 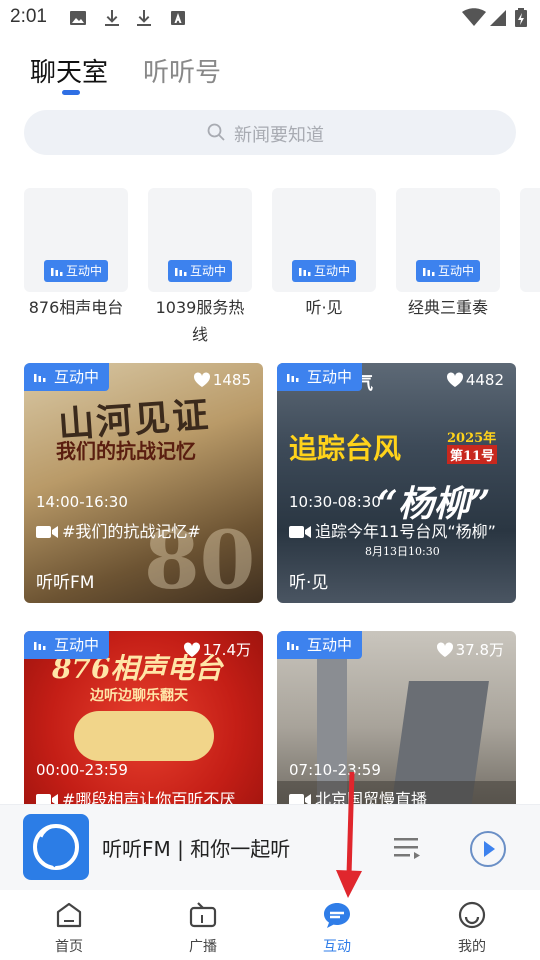 I want to click on battery-icon, so click(x=521, y=17).